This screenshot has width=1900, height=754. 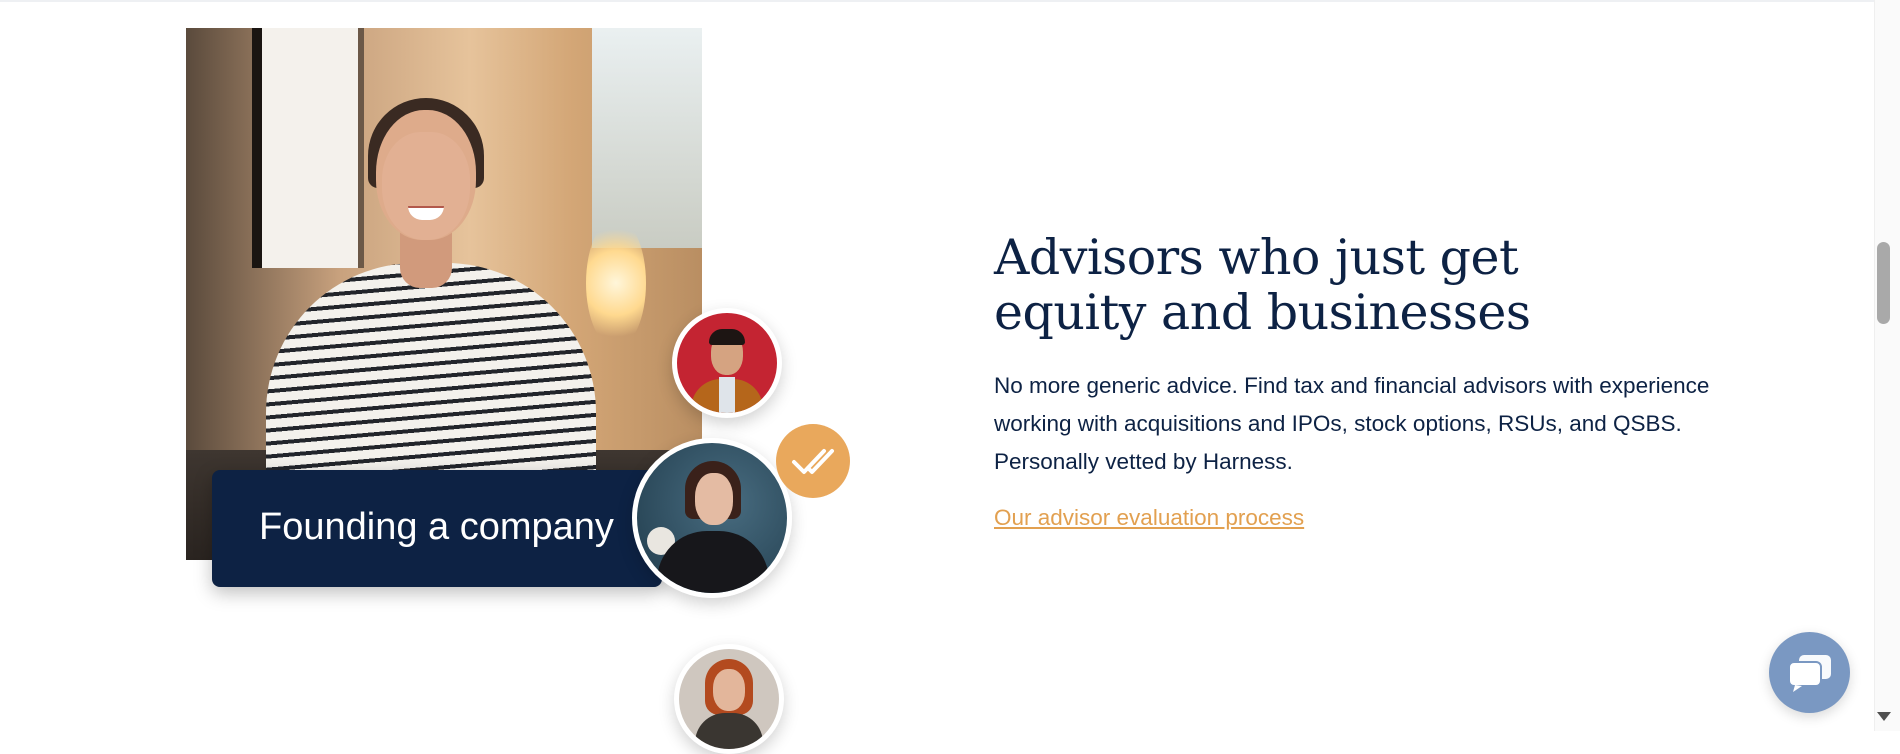 What do you see at coordinates (647, 138) in the screenshot?
I see `photo-window-right` at bounding box center [647, 138].